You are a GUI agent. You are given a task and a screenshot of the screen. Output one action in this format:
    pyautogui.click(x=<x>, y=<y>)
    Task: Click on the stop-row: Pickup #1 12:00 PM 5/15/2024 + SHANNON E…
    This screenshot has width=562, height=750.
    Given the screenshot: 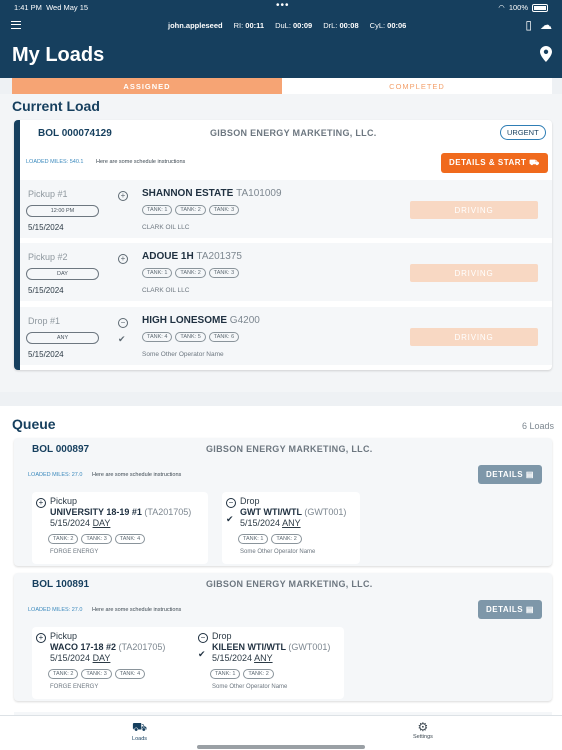 What is the action you would take?
    pyautogui.click(x=286, y=208)
    